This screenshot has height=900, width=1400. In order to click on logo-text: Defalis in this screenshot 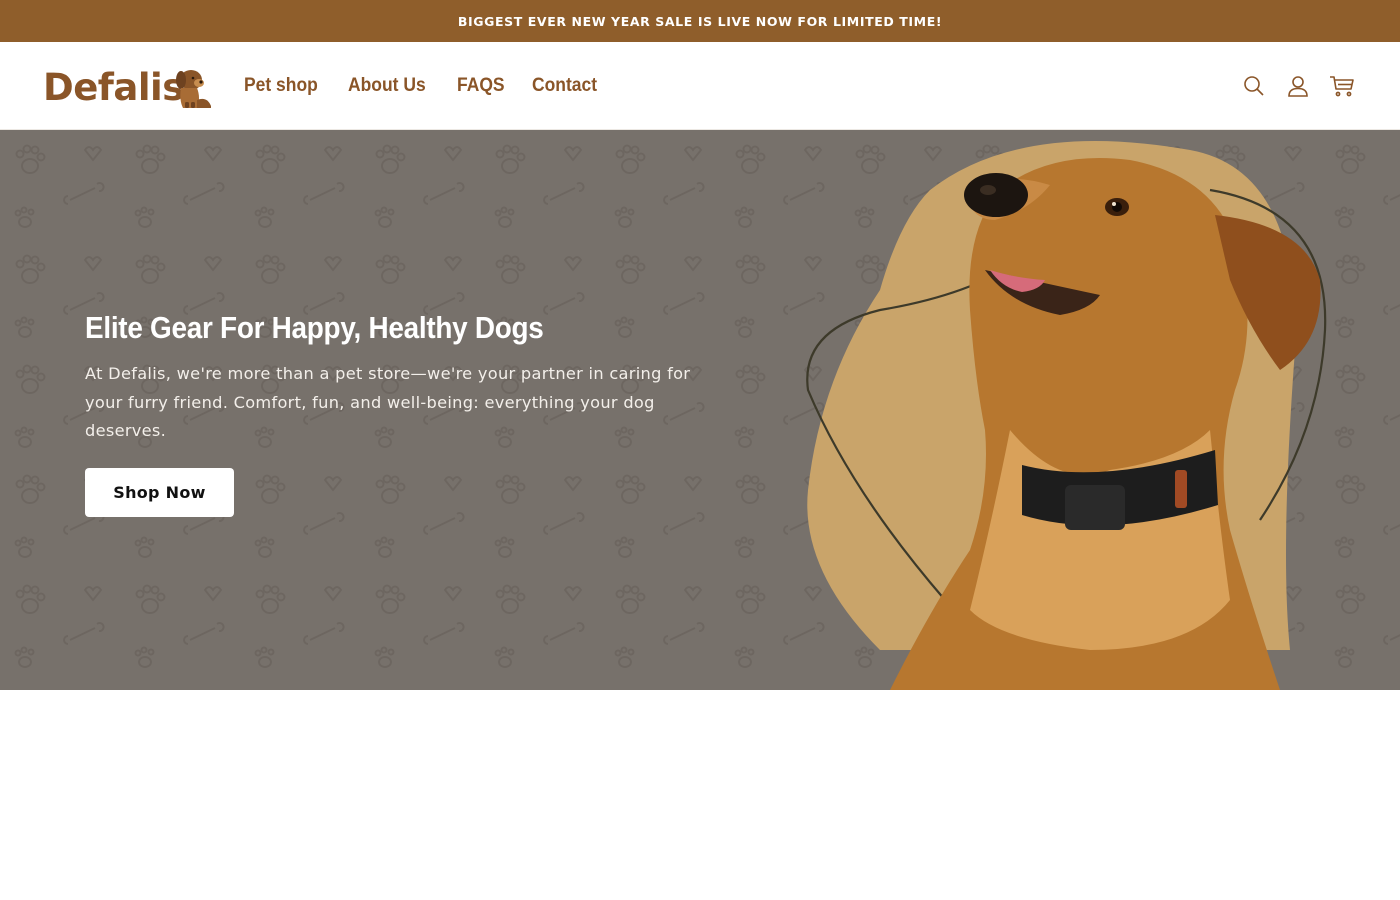, I will do `click(113, 87)`.